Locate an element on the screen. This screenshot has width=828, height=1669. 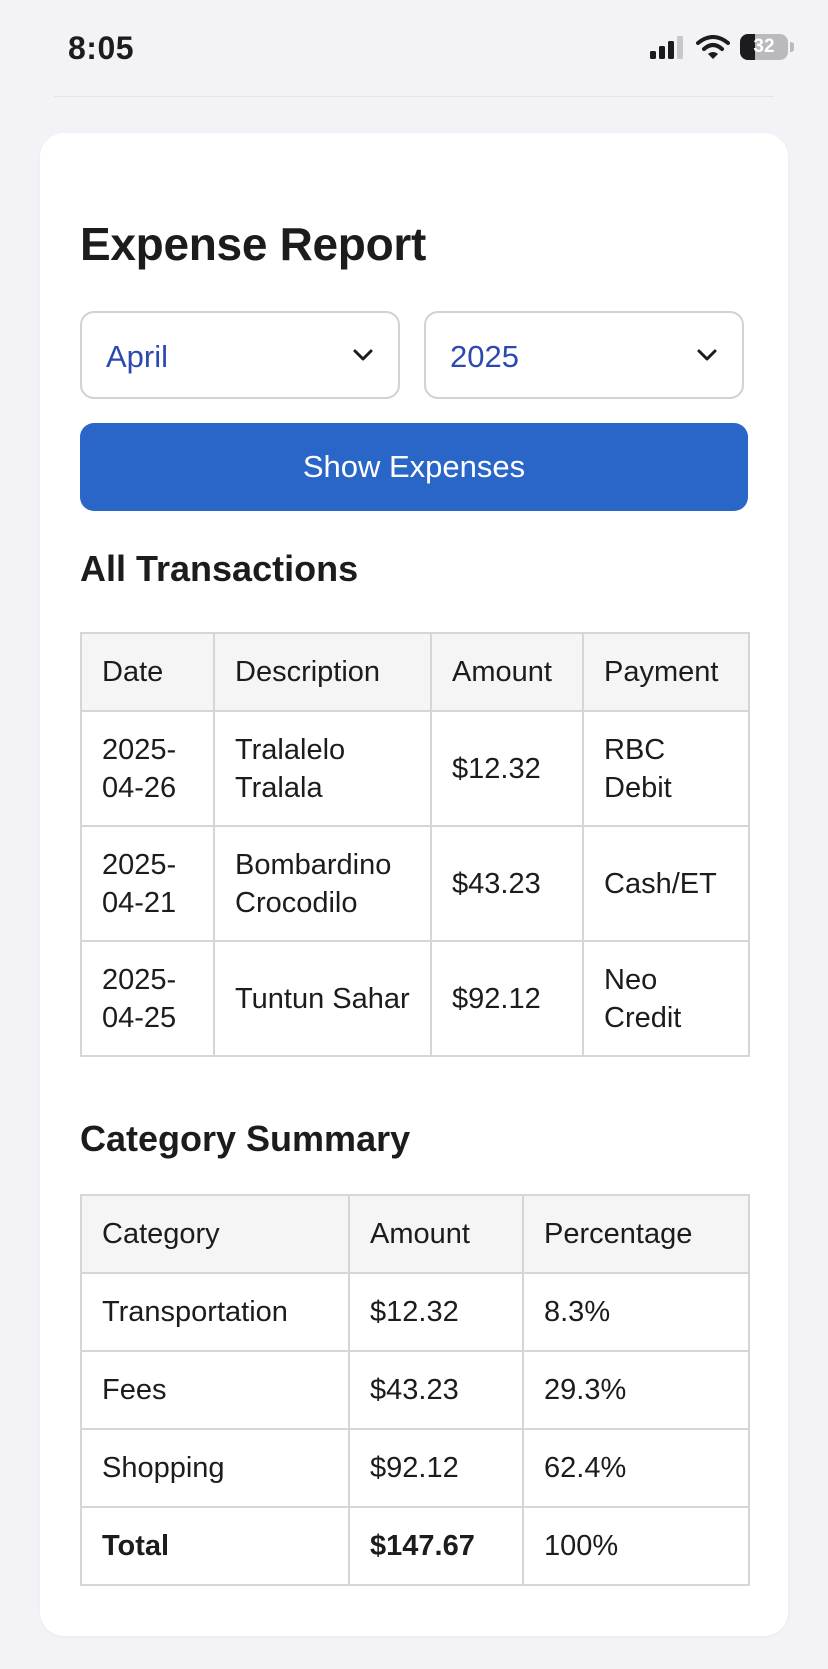
table-row: Fees $43.23 29.3% is located at coordinates (415, 1390).